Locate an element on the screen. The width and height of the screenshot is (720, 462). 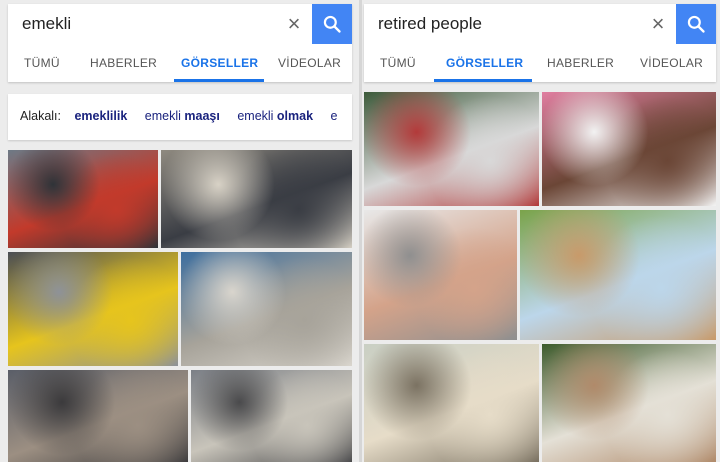
search-tabs: TÜMÜ GÖRSELLER HABERLER VİDEOLAR is located at coordinates (540, 63).